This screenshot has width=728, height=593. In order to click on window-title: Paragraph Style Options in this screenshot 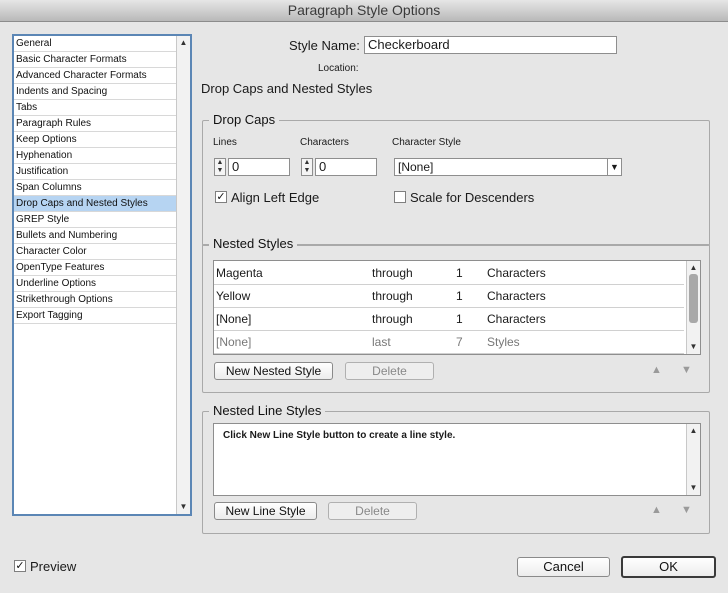, I will do `click(364, 10)`.